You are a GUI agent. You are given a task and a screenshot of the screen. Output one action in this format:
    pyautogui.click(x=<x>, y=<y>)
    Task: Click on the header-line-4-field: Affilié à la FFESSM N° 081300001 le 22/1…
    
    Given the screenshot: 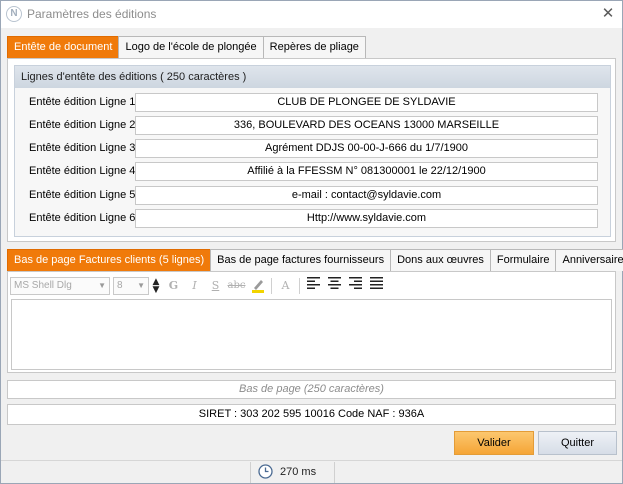 What is the action you would take?
    pyautogui.click(x=366, y=171)
    